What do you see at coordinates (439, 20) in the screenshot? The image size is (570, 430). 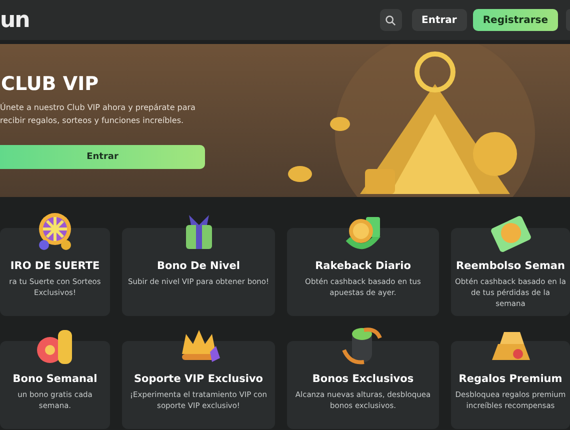 I see `login-button: Entrar` at bounding box center [439, 20].